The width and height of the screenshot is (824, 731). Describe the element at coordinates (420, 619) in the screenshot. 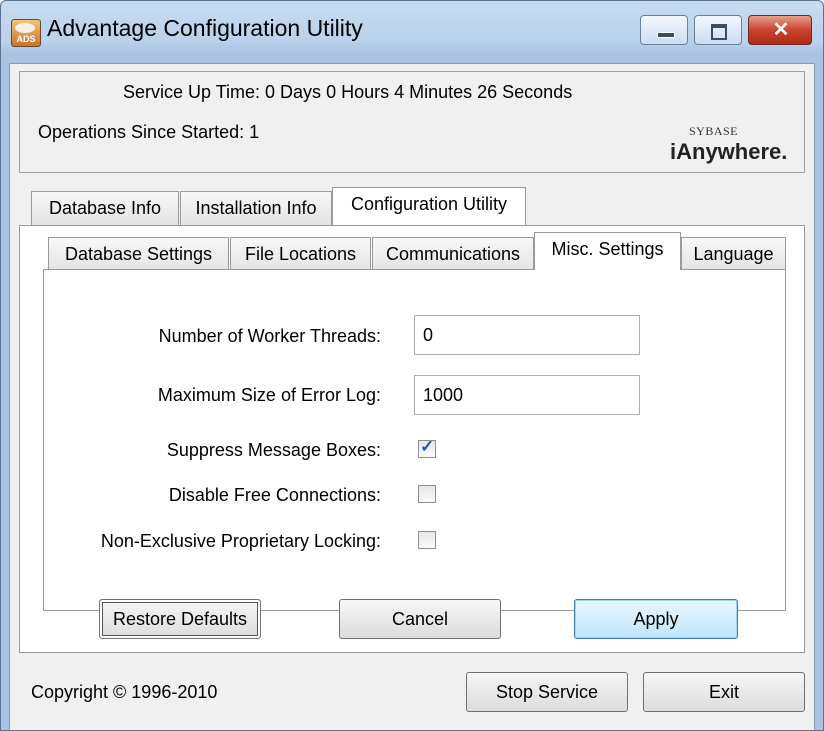

I see `cancel-button: Cancel` at that location.